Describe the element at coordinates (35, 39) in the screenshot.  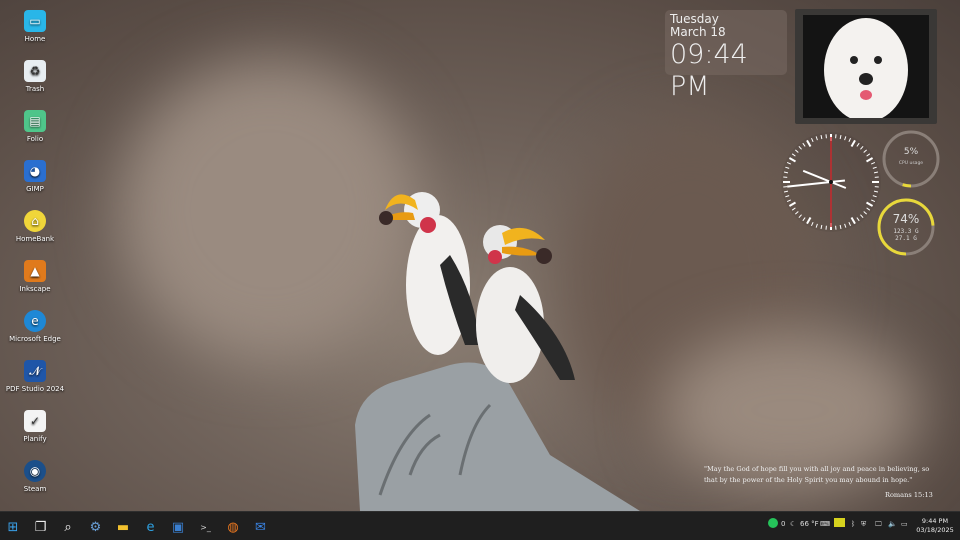
I see `desktop-icon-label: Home` at that location.